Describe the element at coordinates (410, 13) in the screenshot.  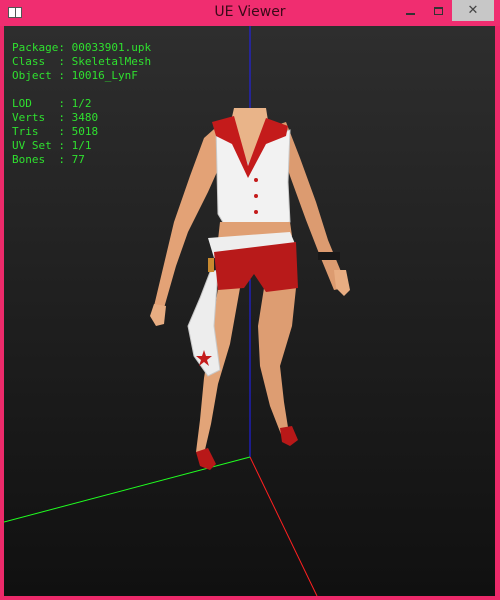
I see `minimize-icon` at that location.